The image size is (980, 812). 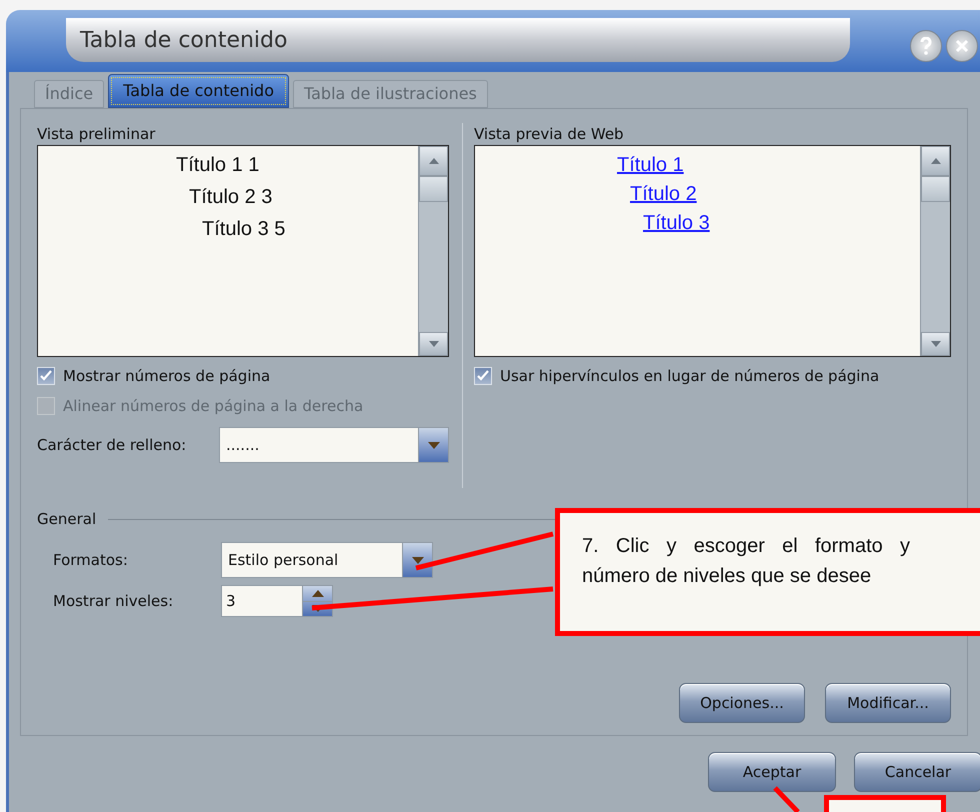 I want to click on preview-link: Título 1, so click(x=650, y=165).